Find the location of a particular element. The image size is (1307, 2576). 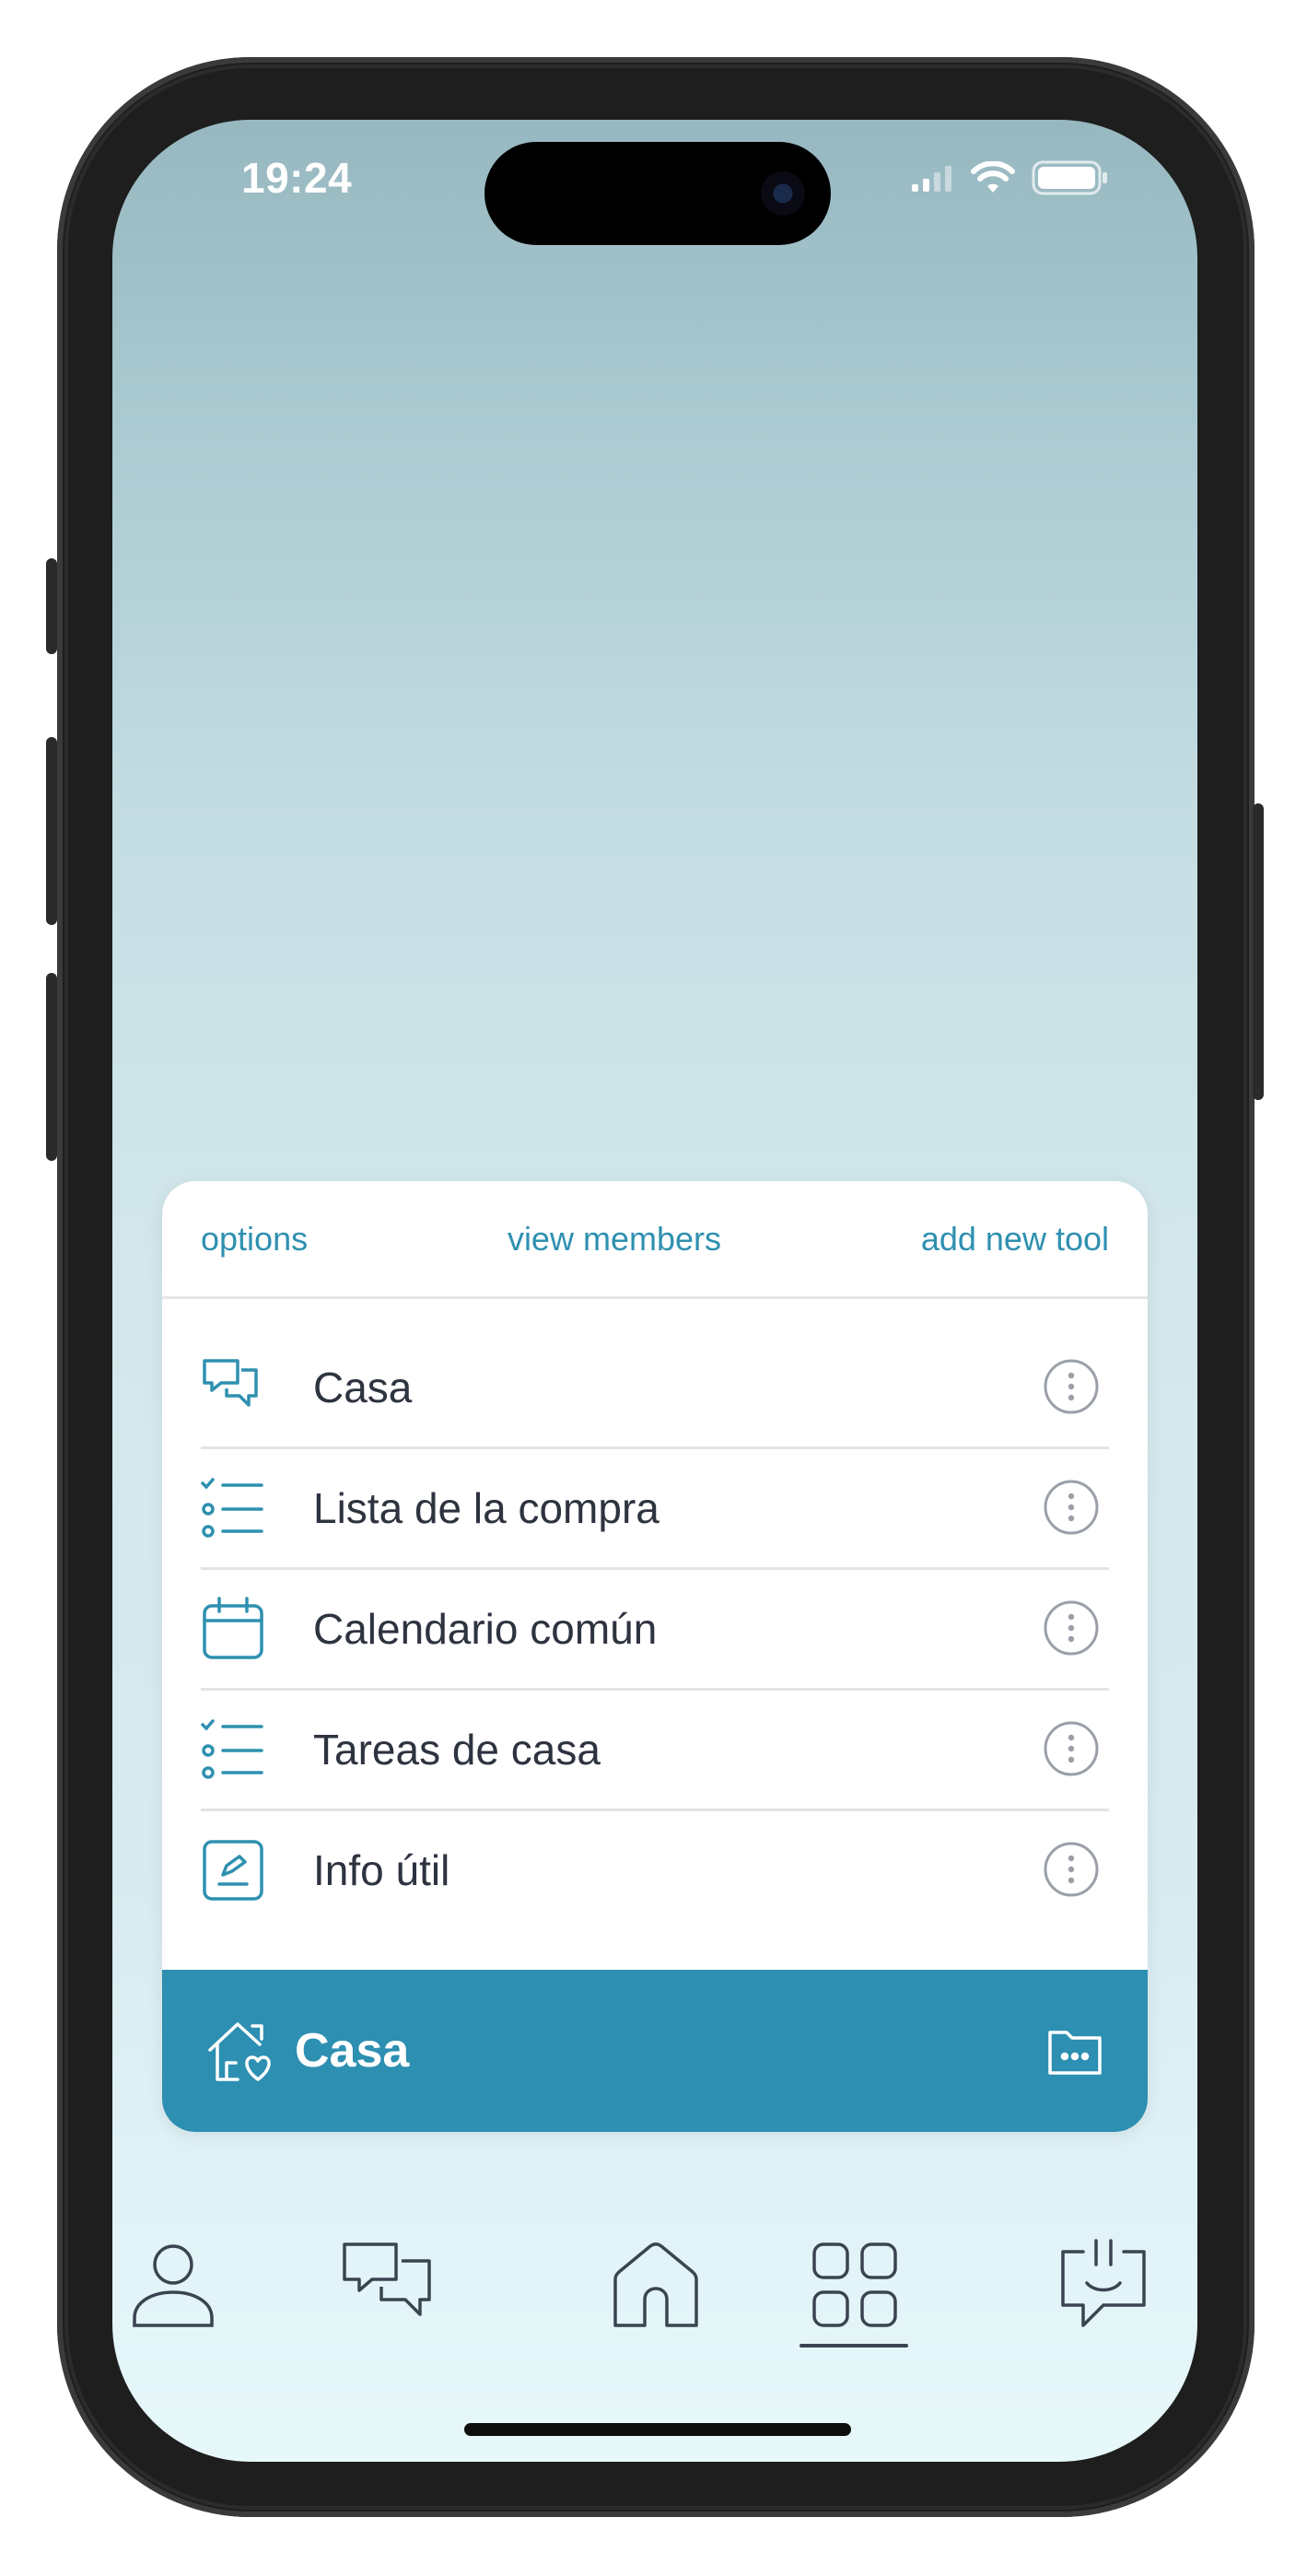

cellular-signal-icon is located at coordinates (932, 179).